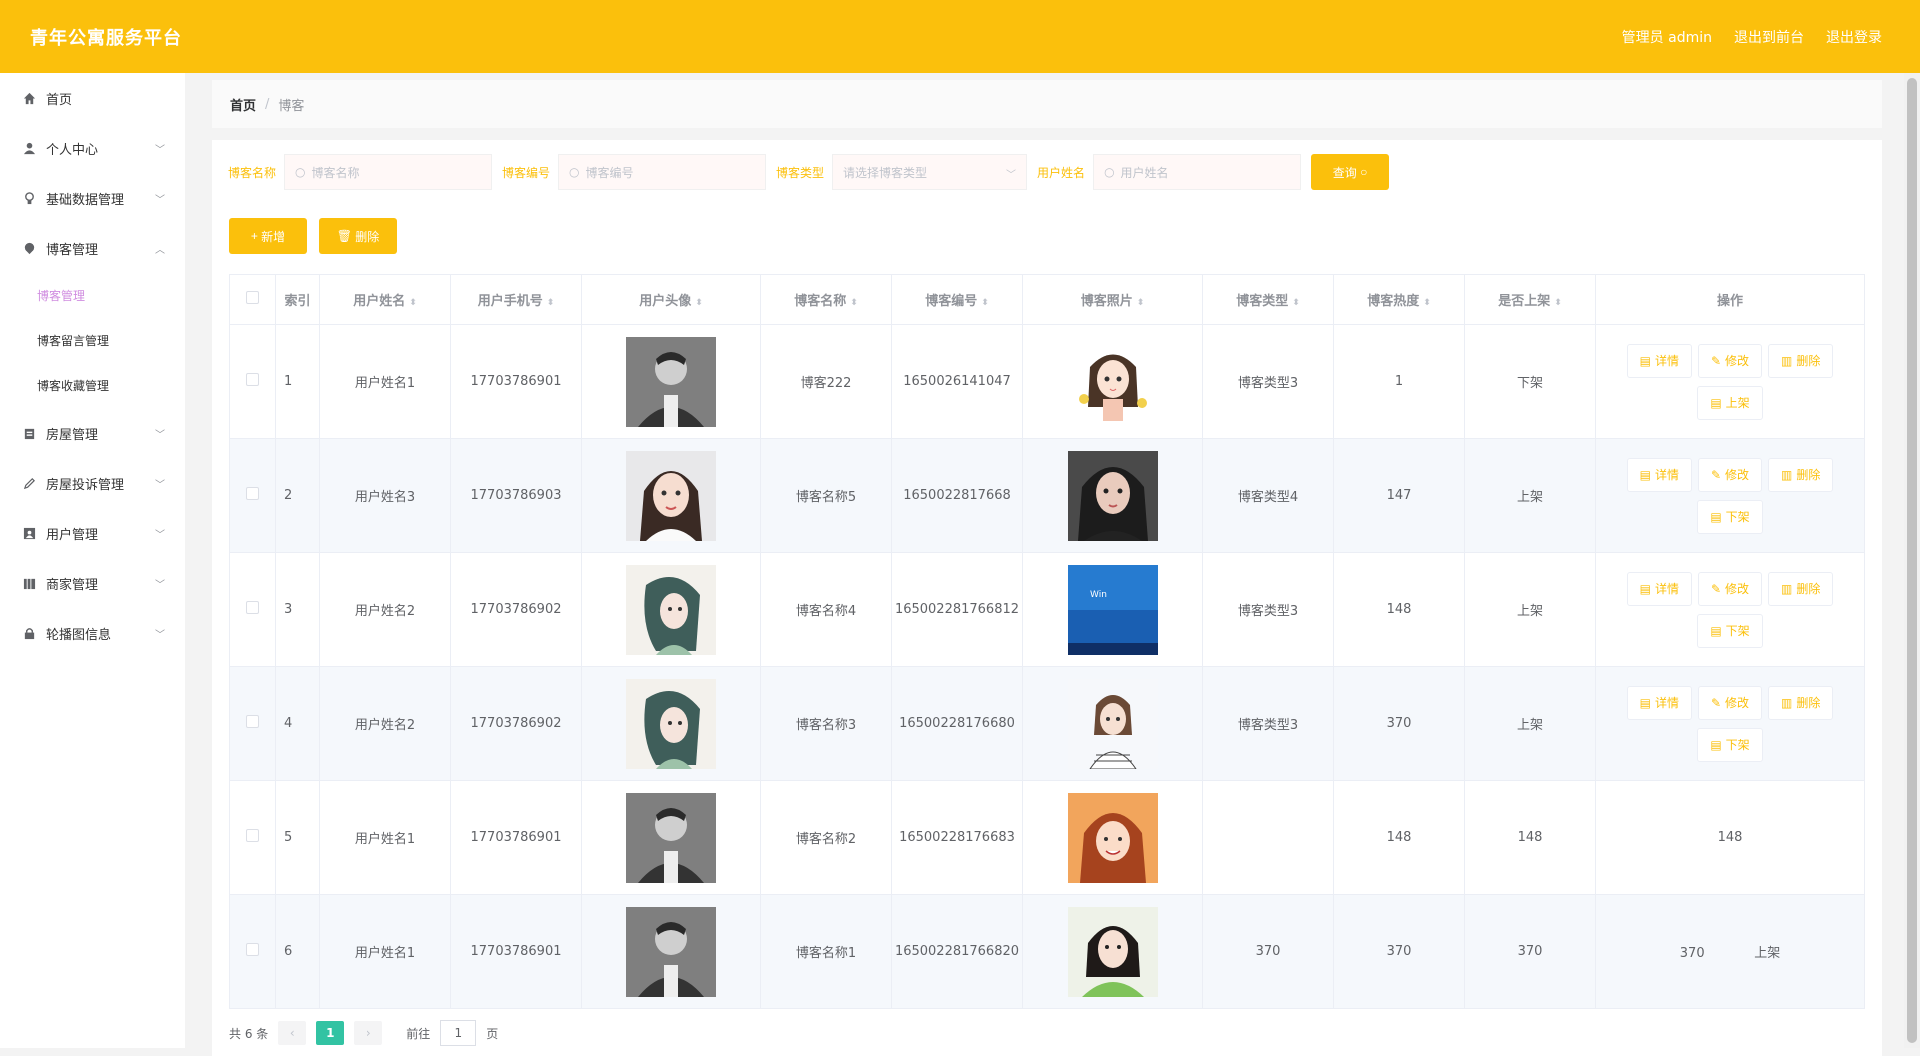 The width and height of the screenshot is (1920, 1056). Describe the element at coordinates (1530, 299) in the screenshot. I see `col-header-status: 是否上架 ⬍` at that location.